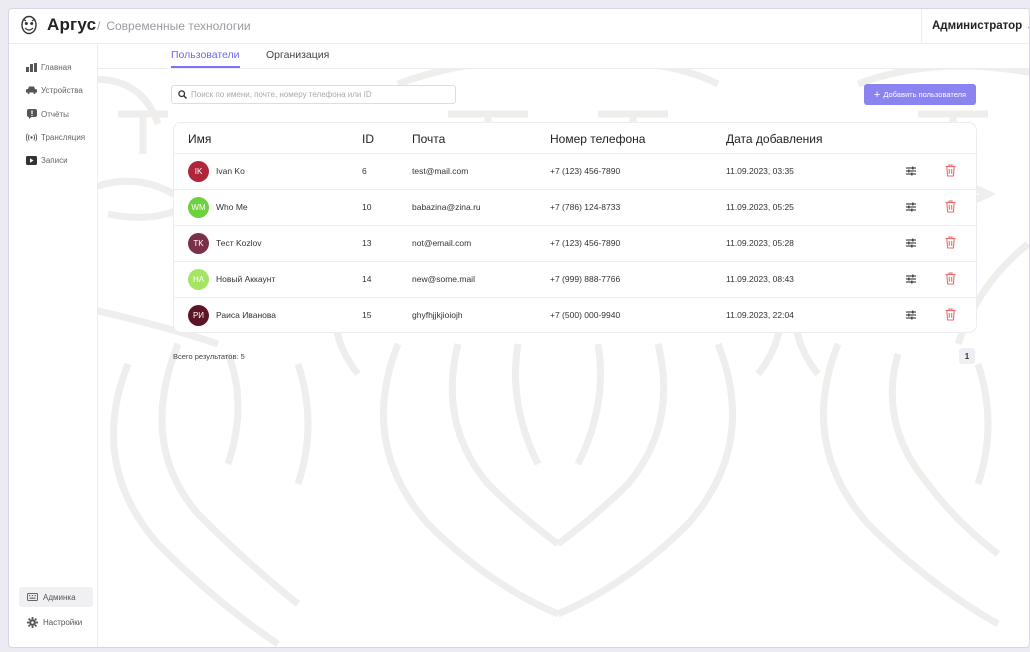  Describe the element at coordinates (63, 137) in the screenshot. I see `sidebar-item-label: Трансляция` at that location.